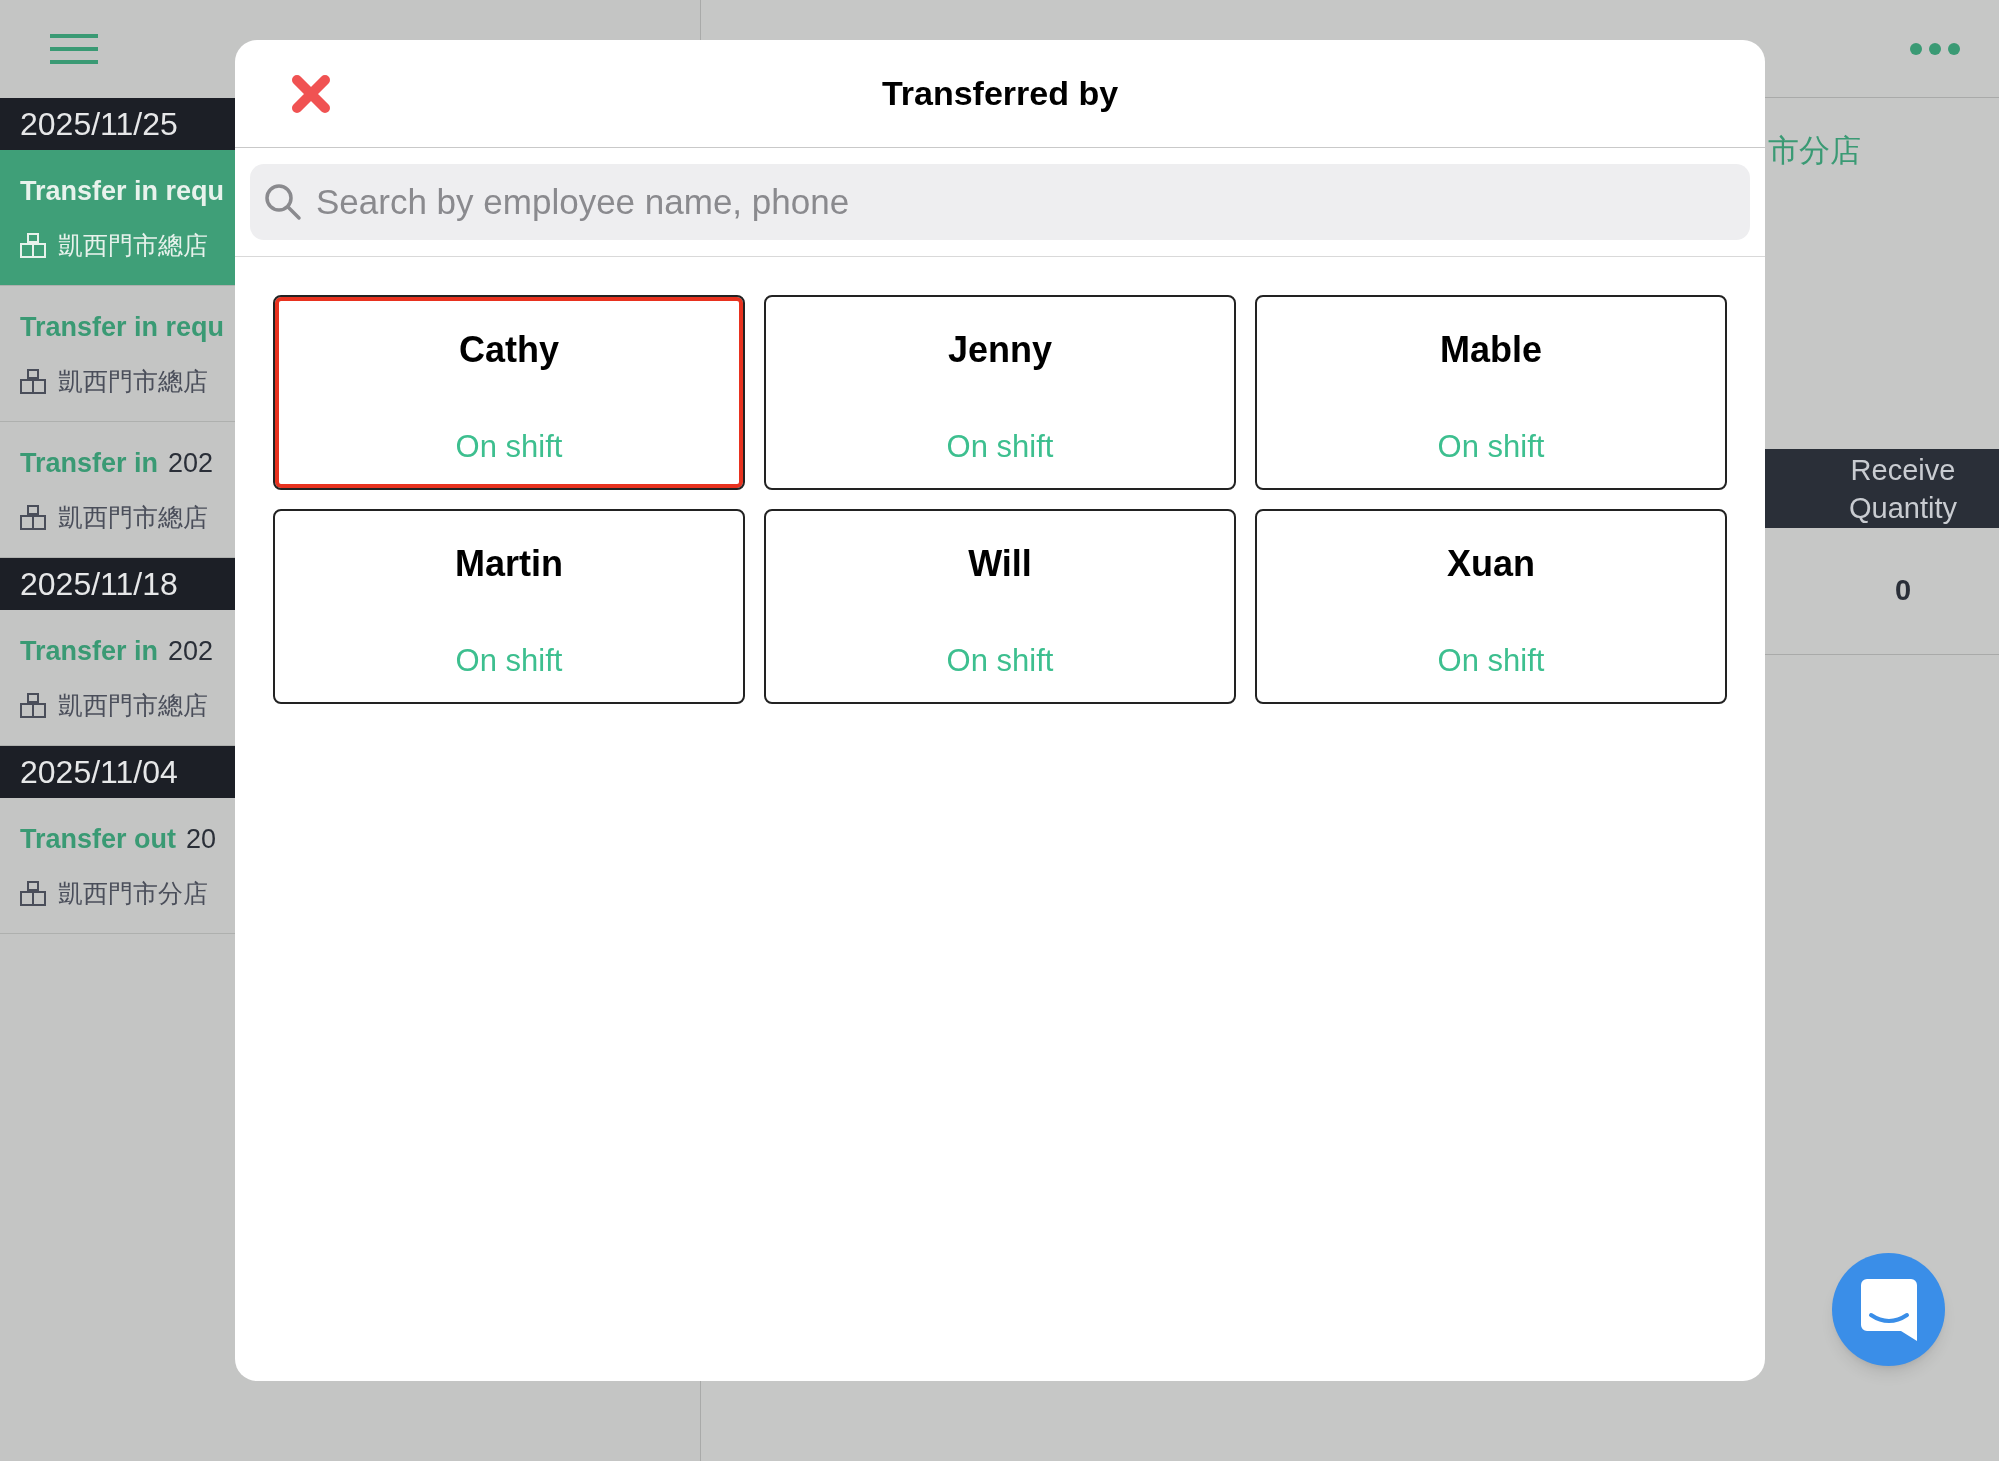 Image resolution: width=1999 pixels, height=1461 pixels. Describe the element at coordinates (509, 606) in the screenshot. I see `employee-card: Martin On shift` at that location.